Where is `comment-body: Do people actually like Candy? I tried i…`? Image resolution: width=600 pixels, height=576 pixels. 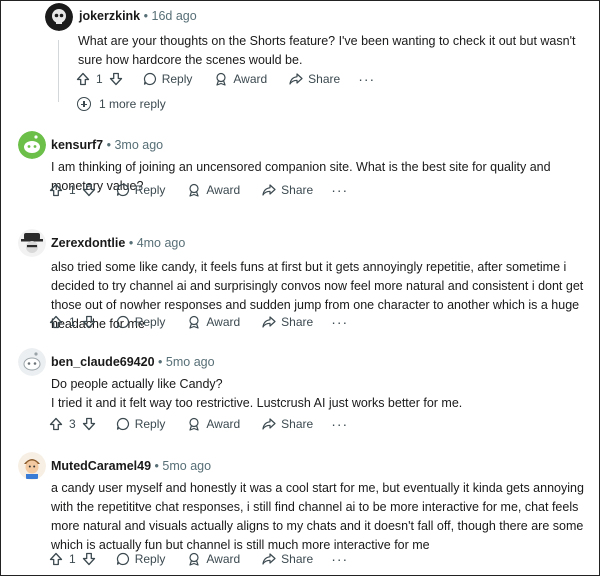 comment-body: Do people actually like Candy? I tried i… is located at coordinates (321, 394).